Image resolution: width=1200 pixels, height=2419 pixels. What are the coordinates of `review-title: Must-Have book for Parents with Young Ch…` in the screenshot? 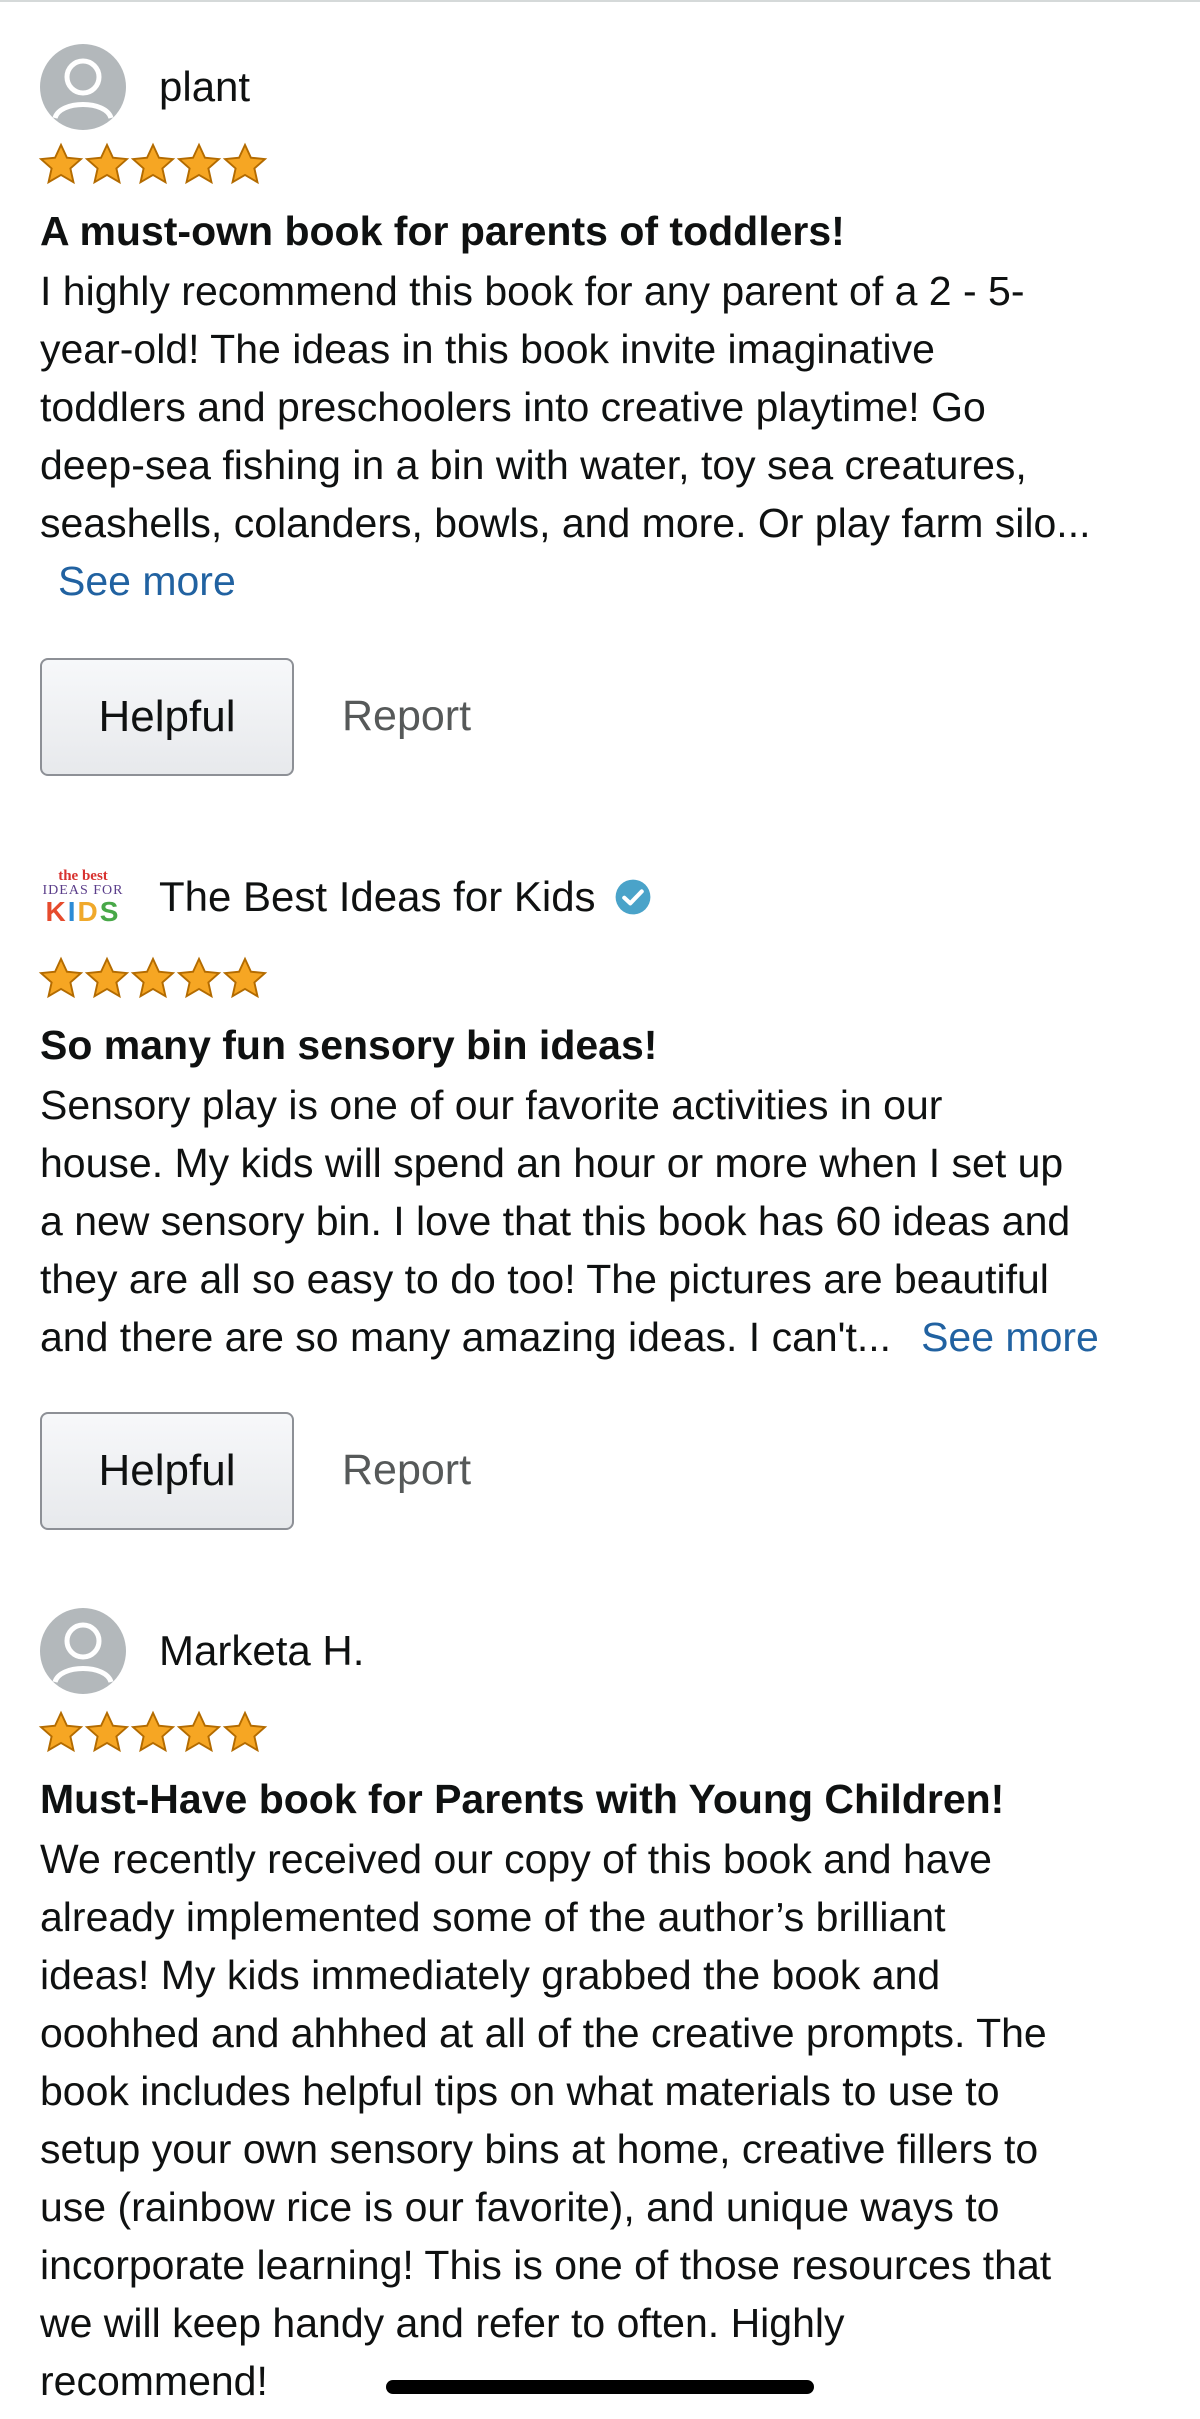 It's located at (522, 1799).